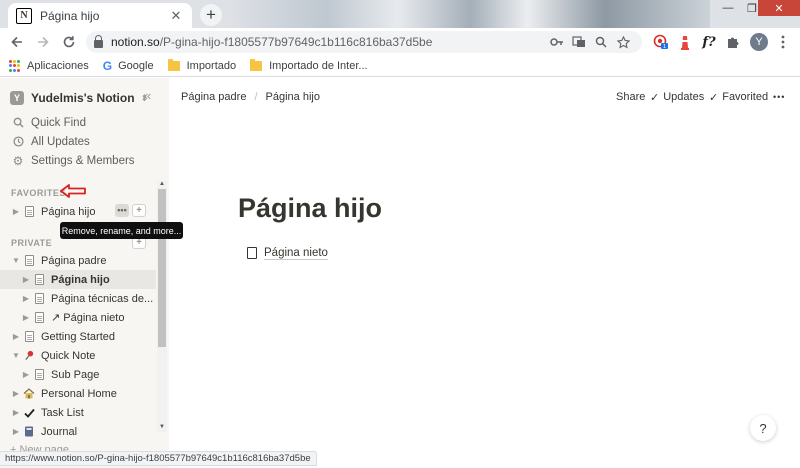 This screenshot has height=468, width=800. What do you see at coordinates (17, 98) in the screenshot?
I see `workspace-icon: Y` at bounding box center [17, 98].